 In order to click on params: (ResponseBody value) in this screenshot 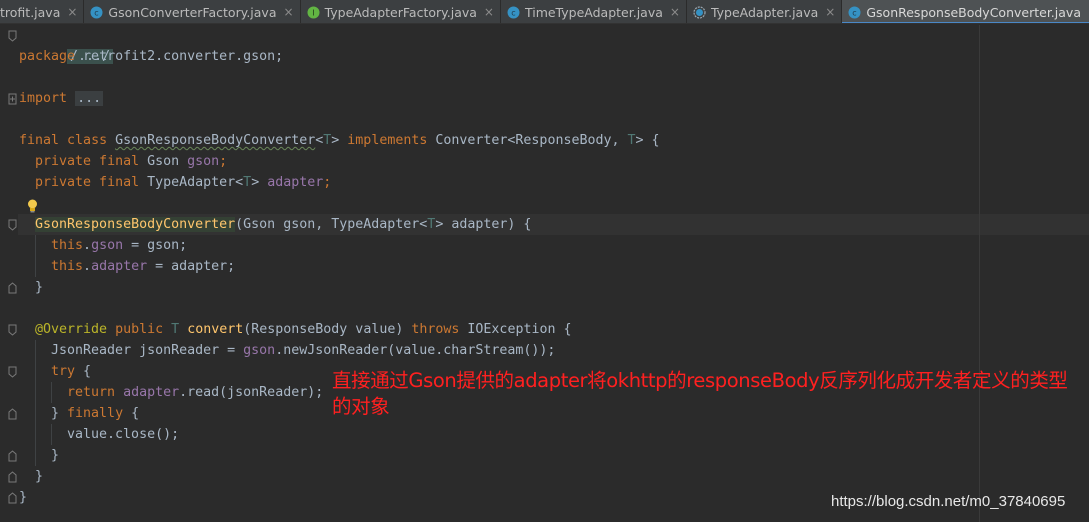, I will do `click(327, 329)`.